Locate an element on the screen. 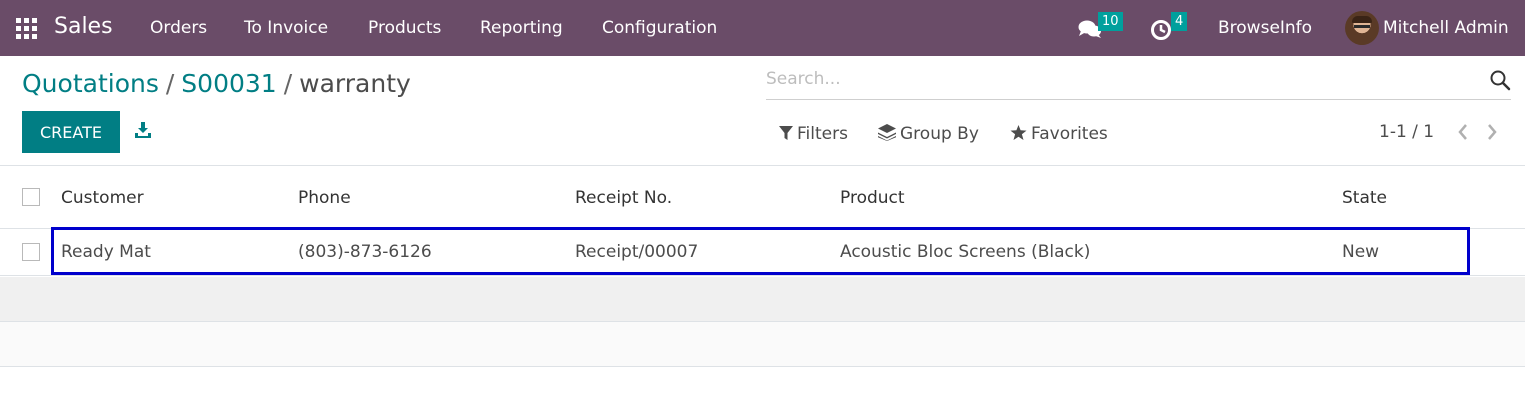 Image resolution: width=1525 pixels, height=411 pixels. favorites-label: Favorites is located at coordinates (1069, 134).